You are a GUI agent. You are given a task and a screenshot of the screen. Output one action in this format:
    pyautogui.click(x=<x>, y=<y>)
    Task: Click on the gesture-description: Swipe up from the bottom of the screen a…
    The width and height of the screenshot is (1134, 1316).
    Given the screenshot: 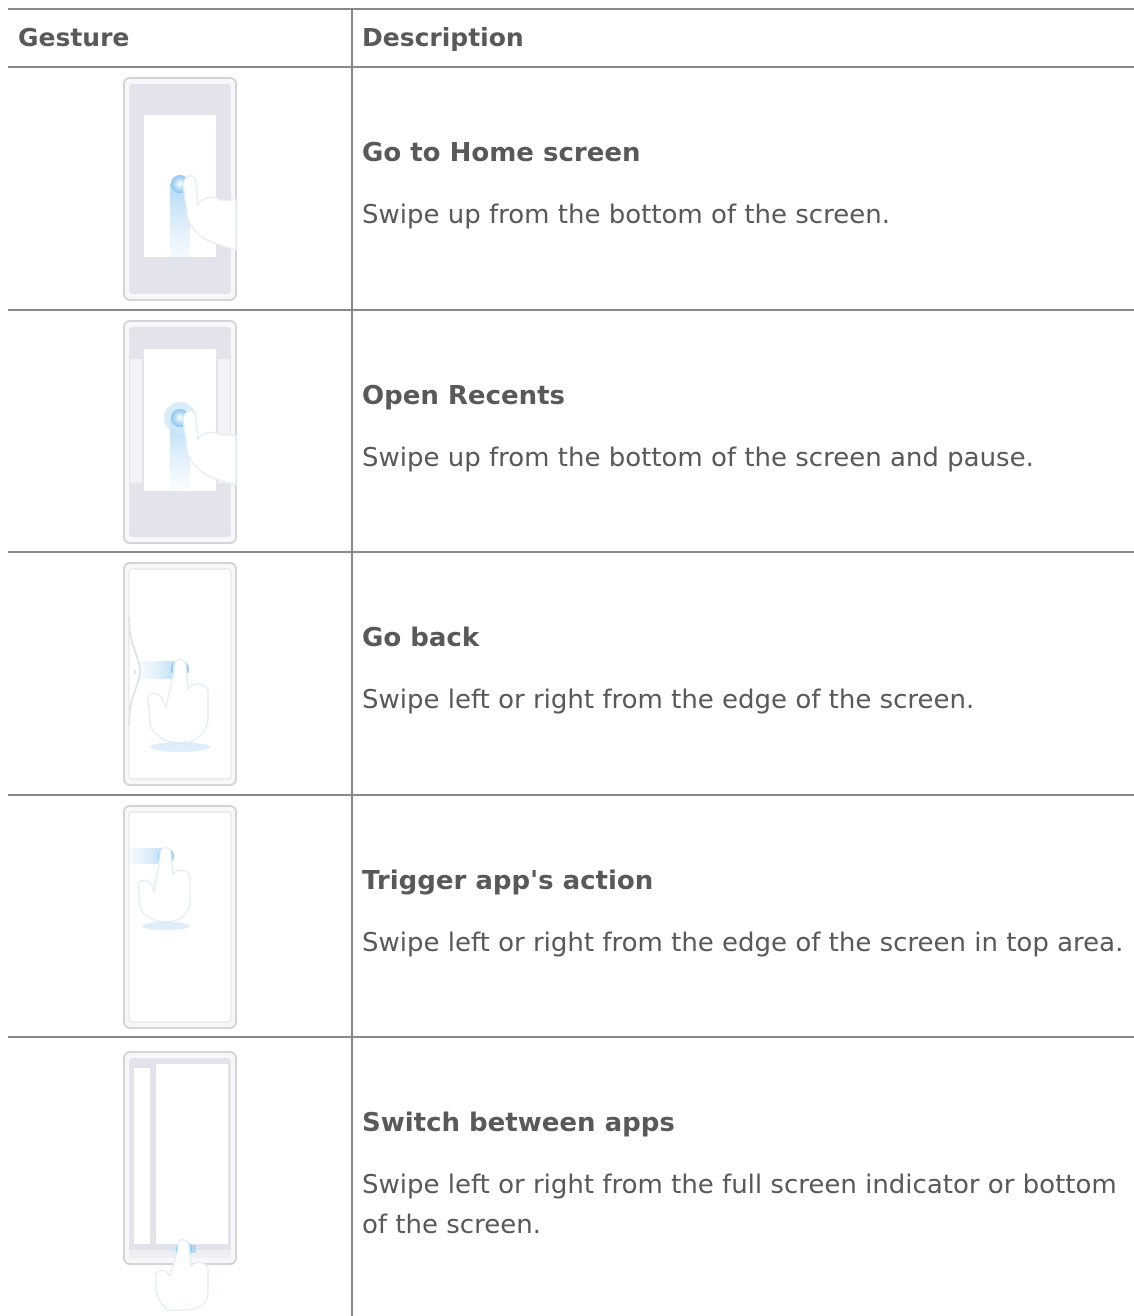 What is the action you would take?
    pyautogui.click(x=698, y=458)
    